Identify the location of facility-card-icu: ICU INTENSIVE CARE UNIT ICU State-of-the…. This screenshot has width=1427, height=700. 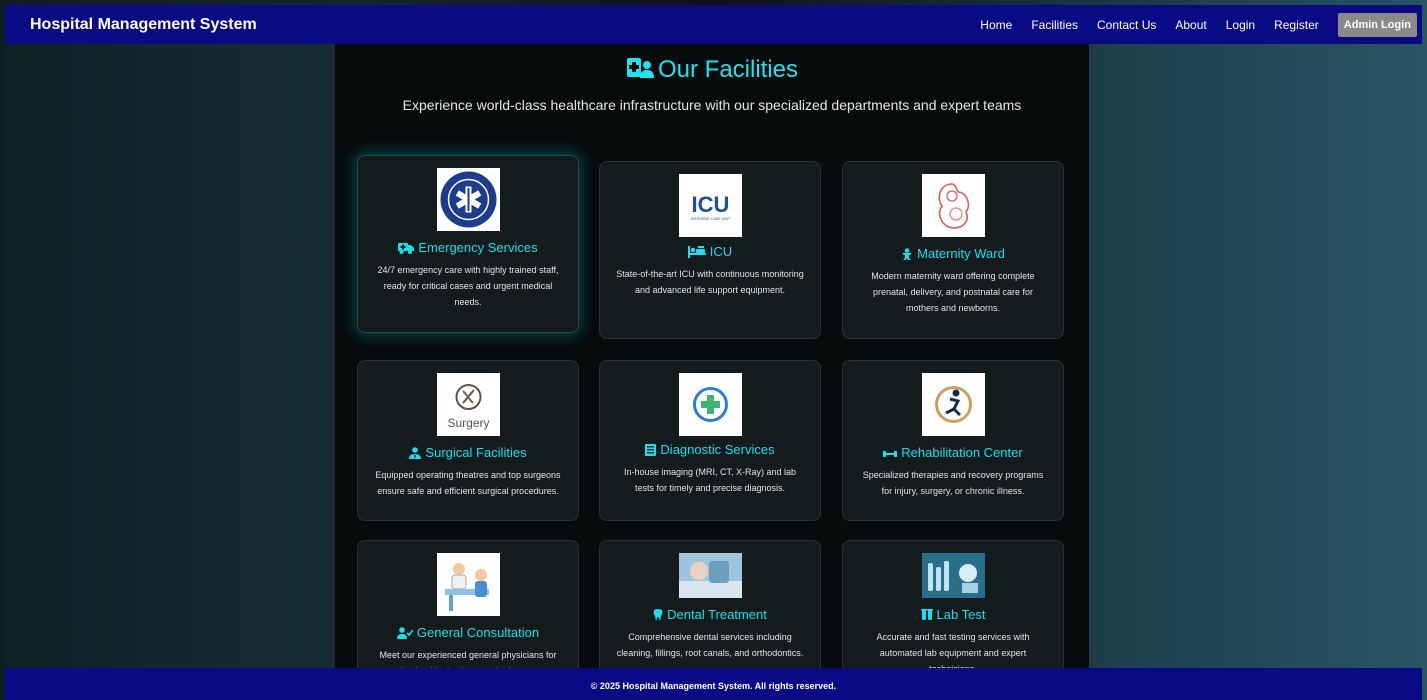
(710, 250).